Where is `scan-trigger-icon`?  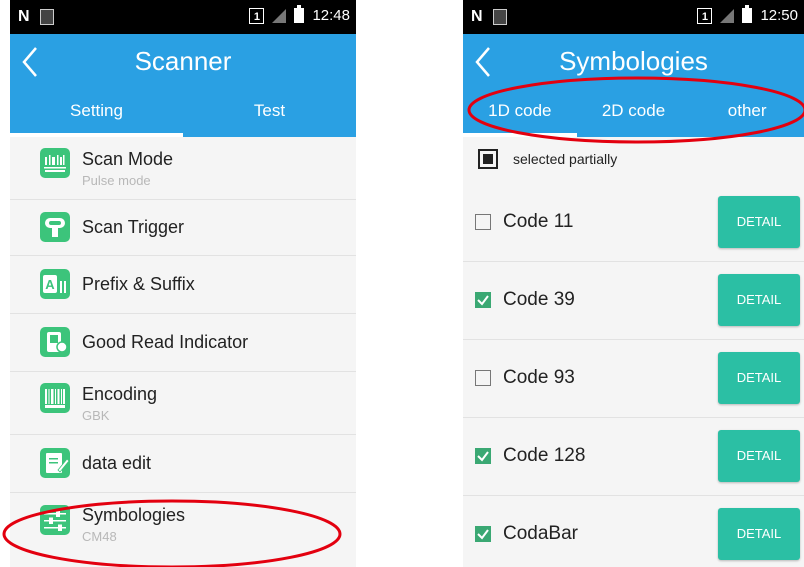 scan-trigger-icon is located at coordinates (55, 227).